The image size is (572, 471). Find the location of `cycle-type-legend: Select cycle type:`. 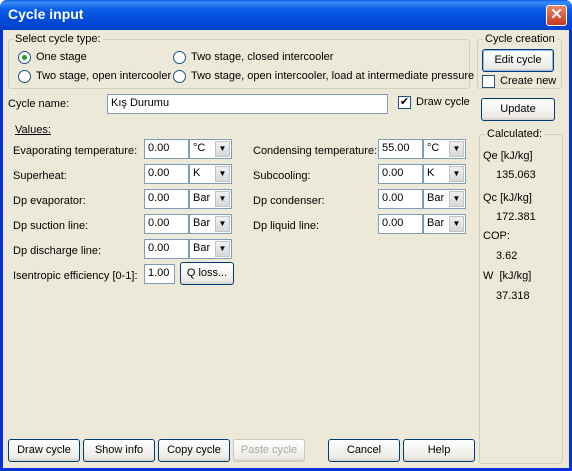

cycle-type-legend: Select cycle type: is located at coordinates (58, 39).